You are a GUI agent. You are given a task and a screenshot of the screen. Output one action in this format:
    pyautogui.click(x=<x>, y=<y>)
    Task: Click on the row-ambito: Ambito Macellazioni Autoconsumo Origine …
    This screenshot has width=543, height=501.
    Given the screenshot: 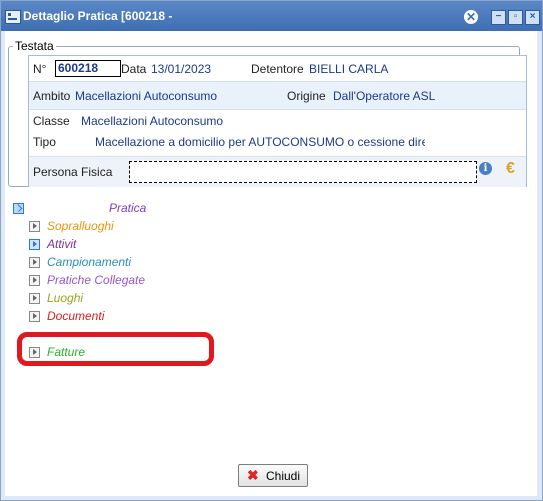 What is the action you would take?
    pyautogui.click(x=277, y=95)
    